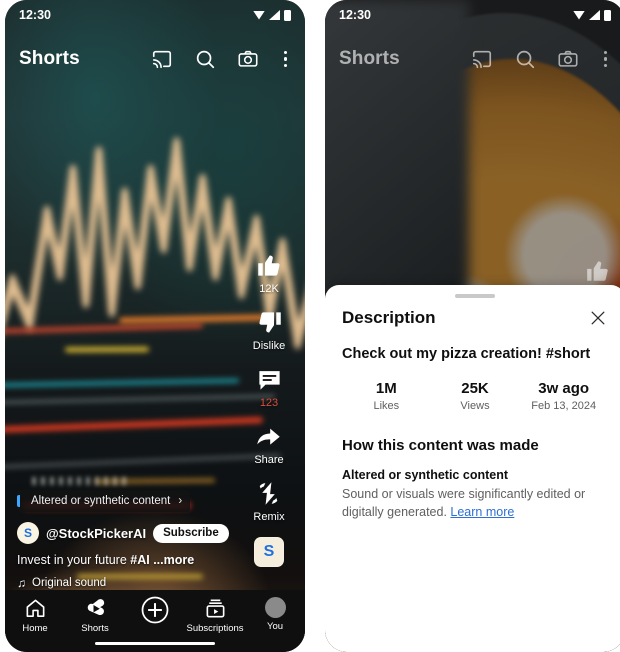 The height and width of the screenshot is (652, 620). I want to click on dislike-label: Dislike, so click(269, 346).